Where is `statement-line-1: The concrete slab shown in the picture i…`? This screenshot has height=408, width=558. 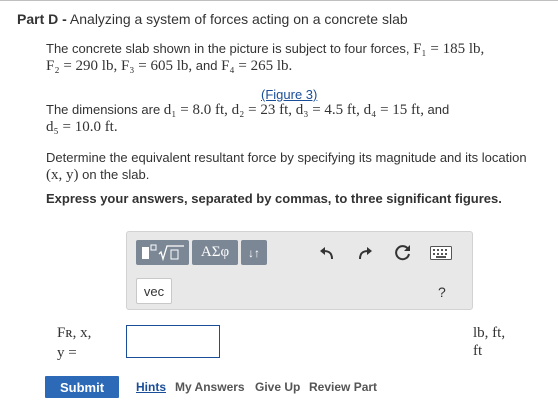 statement-line-1: The concrete slab shown in the picture i… is located at coordinates (265, 49).